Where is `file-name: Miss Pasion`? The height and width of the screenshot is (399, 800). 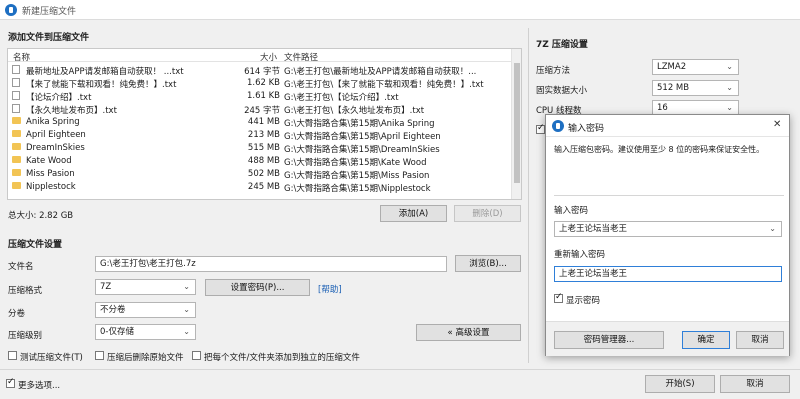 file-name: Miss Pasion is located at coordinates (50, 174).